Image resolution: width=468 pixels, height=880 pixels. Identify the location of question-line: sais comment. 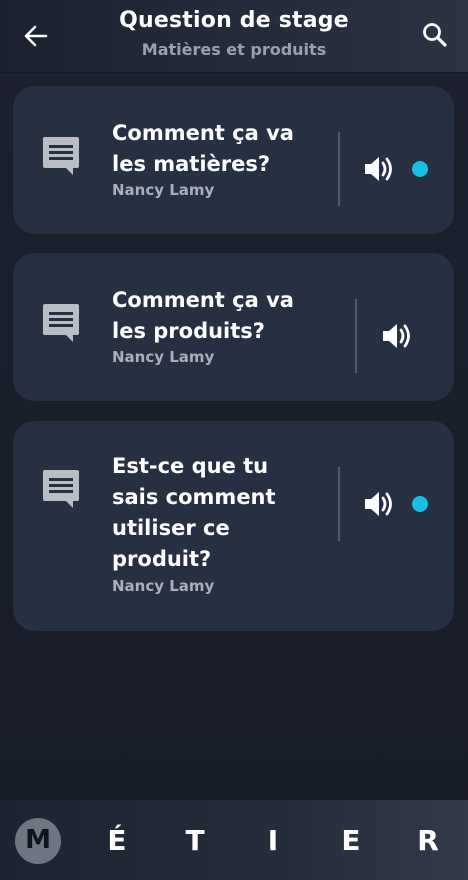
(194, 497).